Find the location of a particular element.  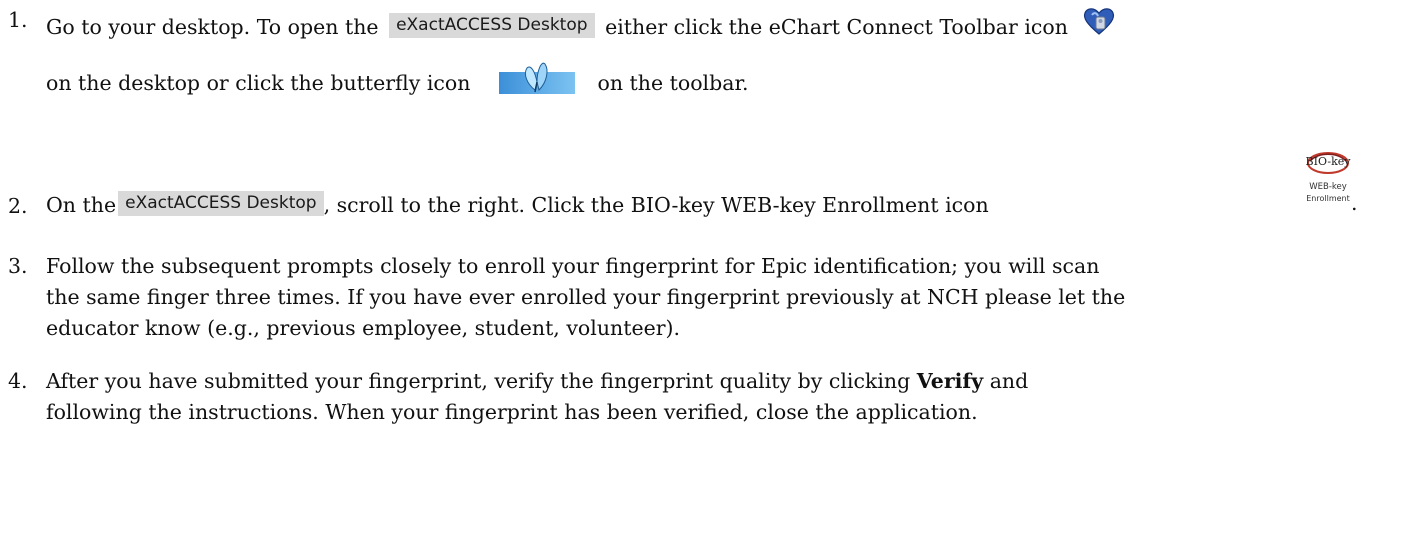

step-1-text-d: on the toolbar. is located at coordinates (673, 83).